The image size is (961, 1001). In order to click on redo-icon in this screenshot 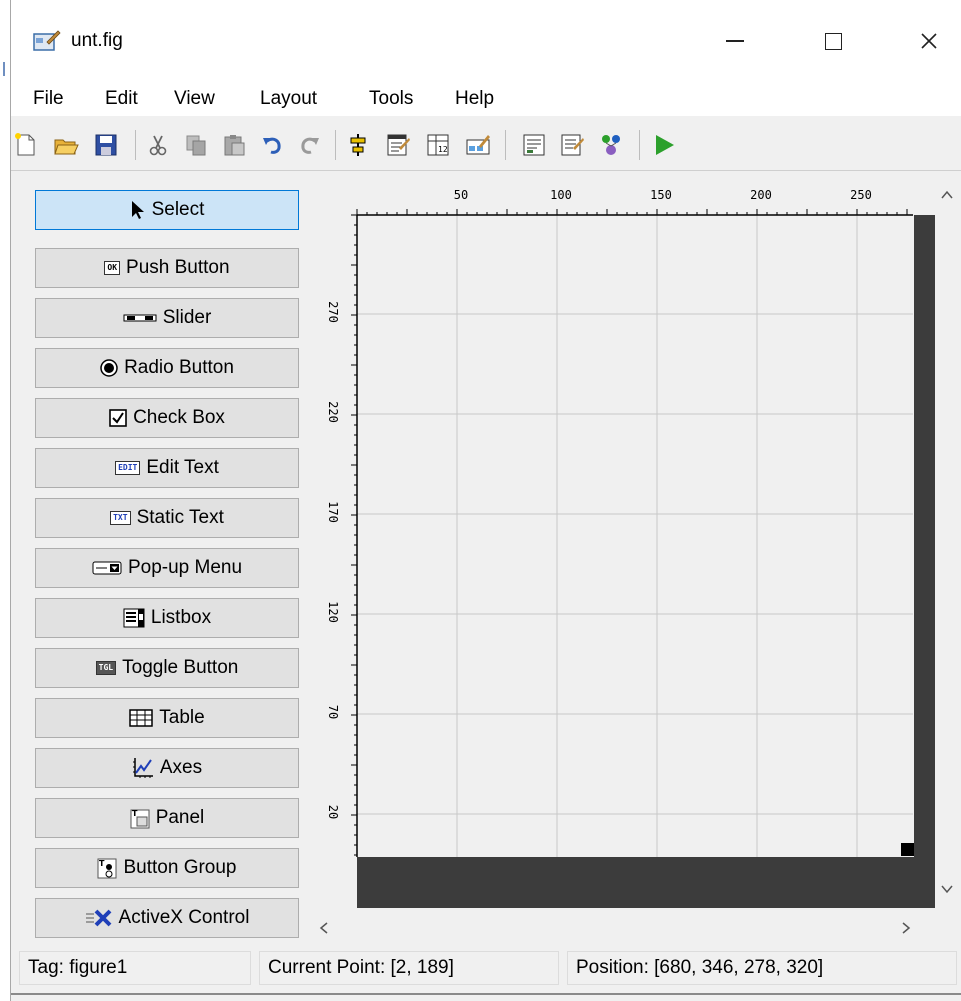, I will do `click(310, 145)`.